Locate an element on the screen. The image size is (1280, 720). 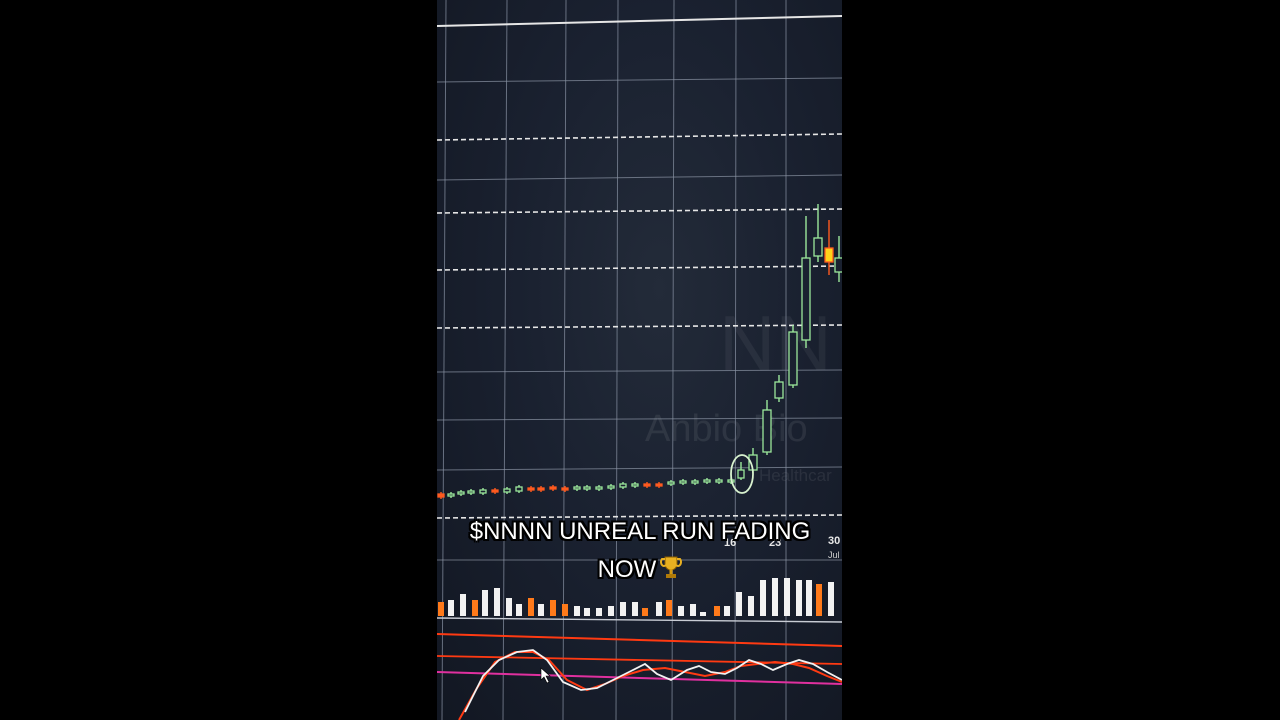
oscillator-pane is located at coordinates (639, 676).